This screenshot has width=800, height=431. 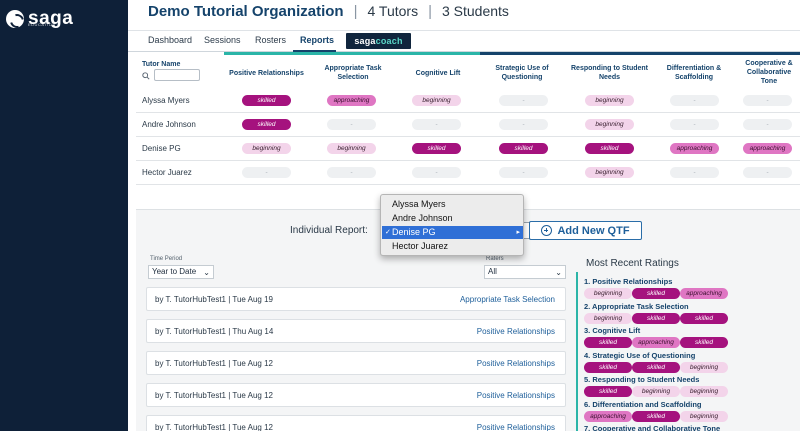 I want to click on recent-rating-skill: 7. Cooperative and Collaborative Tone, so click(x=652, y=427).